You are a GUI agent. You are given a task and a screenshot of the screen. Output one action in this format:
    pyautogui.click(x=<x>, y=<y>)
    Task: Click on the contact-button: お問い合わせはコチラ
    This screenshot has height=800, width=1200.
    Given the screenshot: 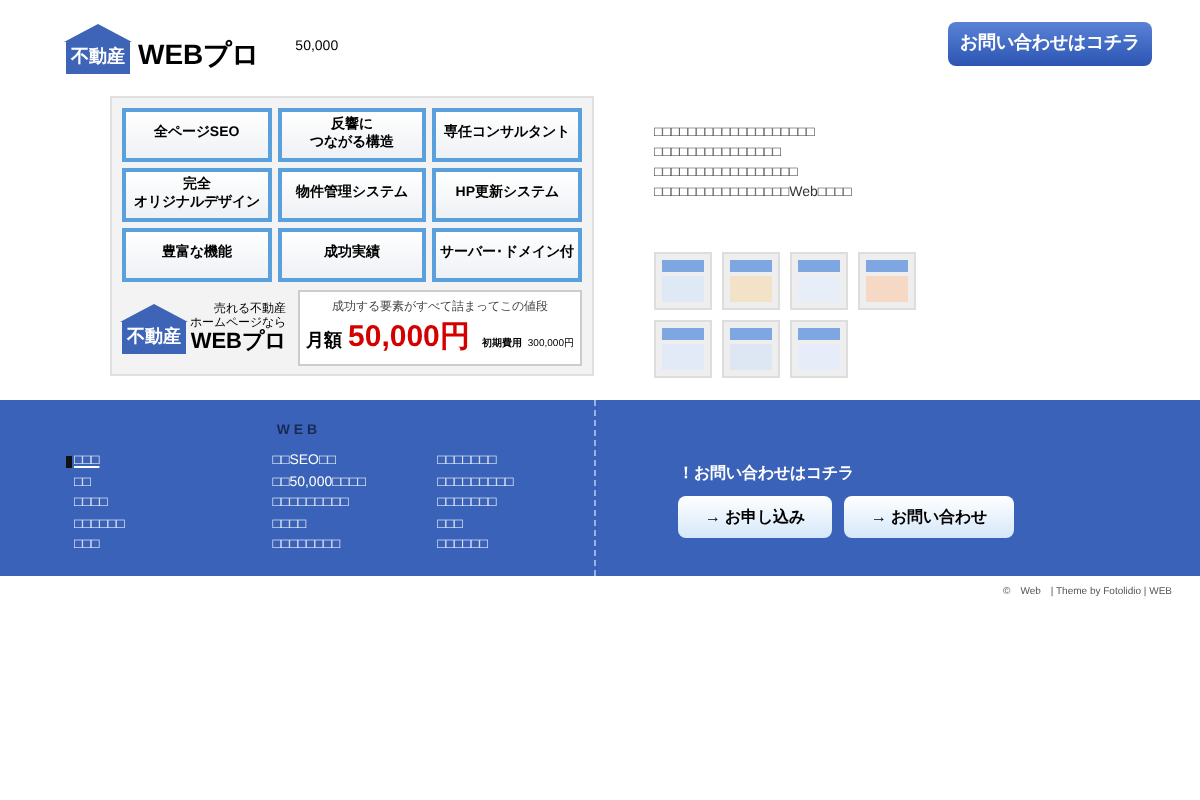 What is the action you would take?
    pyautogui.click(x=1050, y=44)
    